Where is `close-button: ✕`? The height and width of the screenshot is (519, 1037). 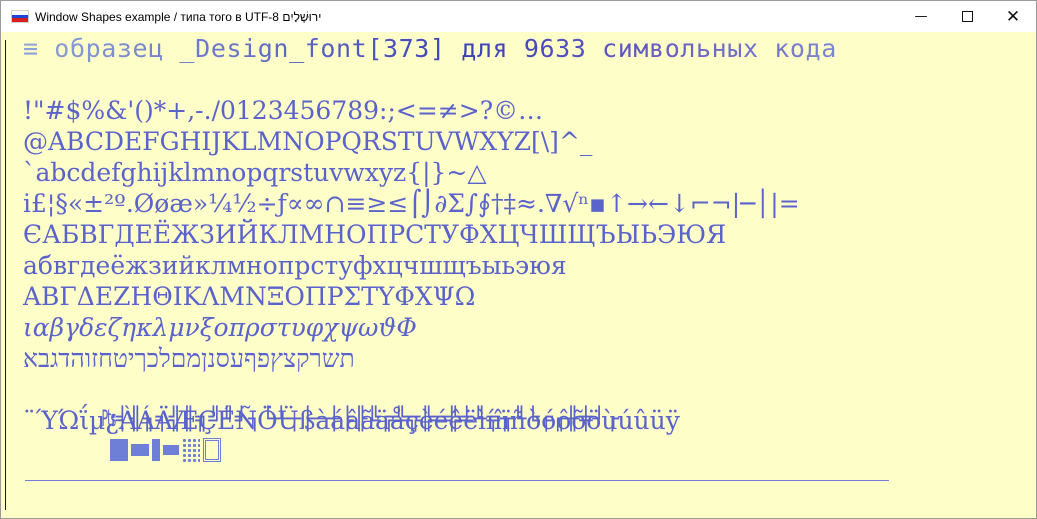
close-button: ✕ is located at coordinates (1013, 16).